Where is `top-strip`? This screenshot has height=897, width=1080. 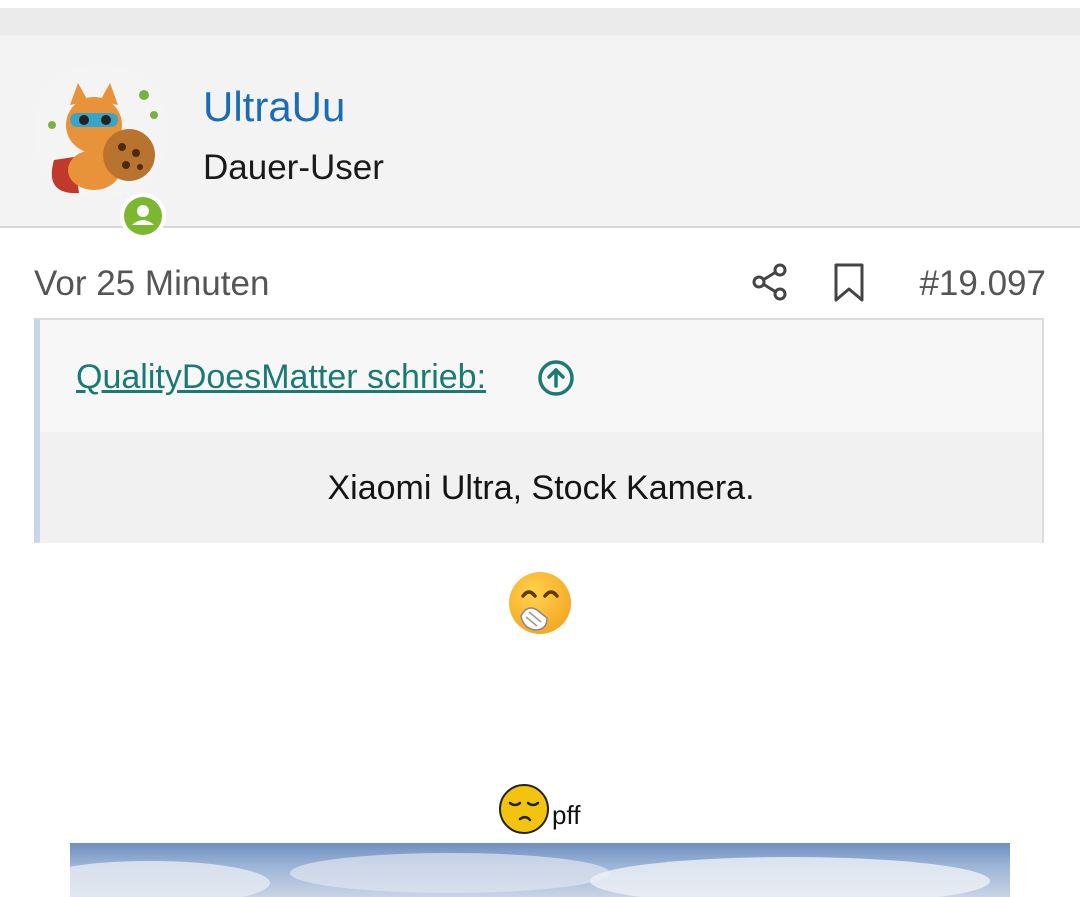 top-strip is located at coordinates (540, 4).